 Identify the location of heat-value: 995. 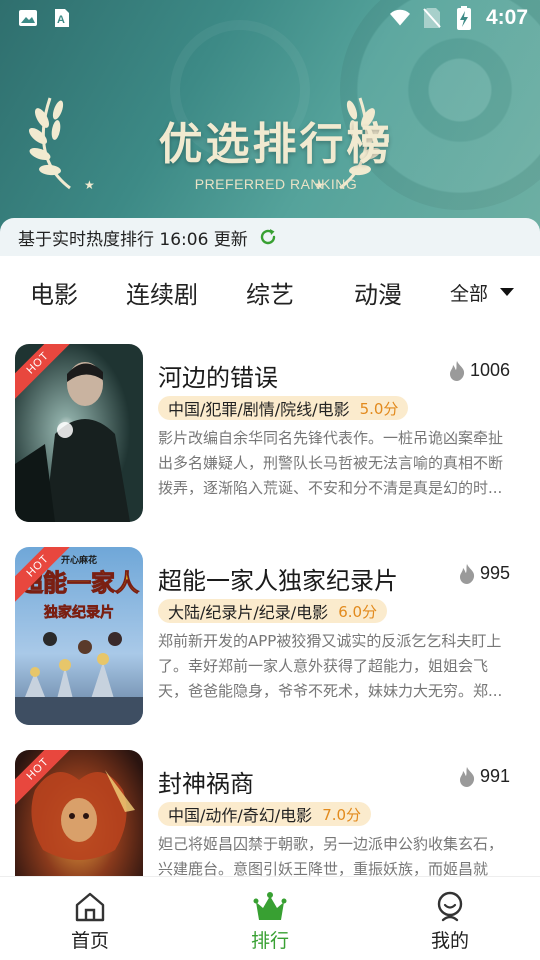
(494, 573).